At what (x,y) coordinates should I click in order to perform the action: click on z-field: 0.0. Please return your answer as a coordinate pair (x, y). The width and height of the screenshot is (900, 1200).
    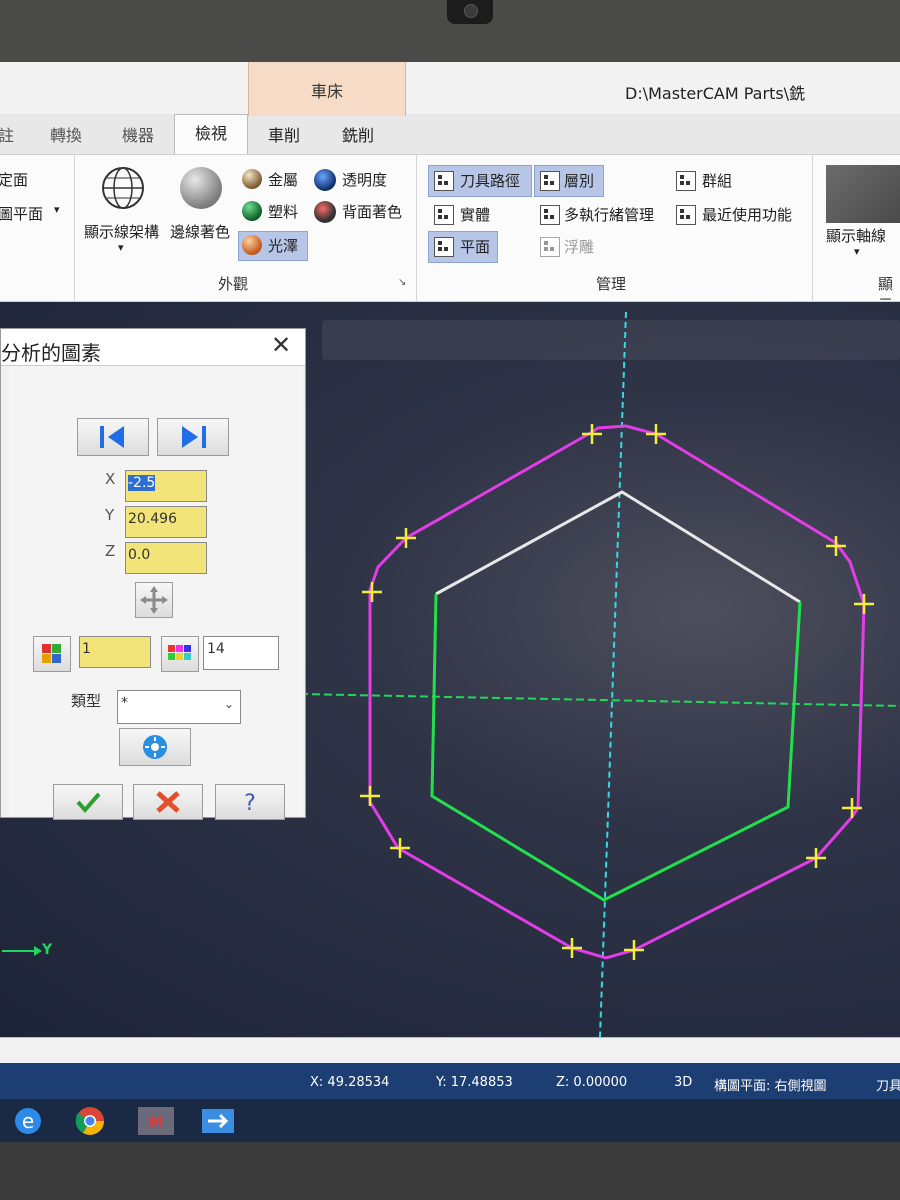
    Looking at the image, I should click on (166, 558).